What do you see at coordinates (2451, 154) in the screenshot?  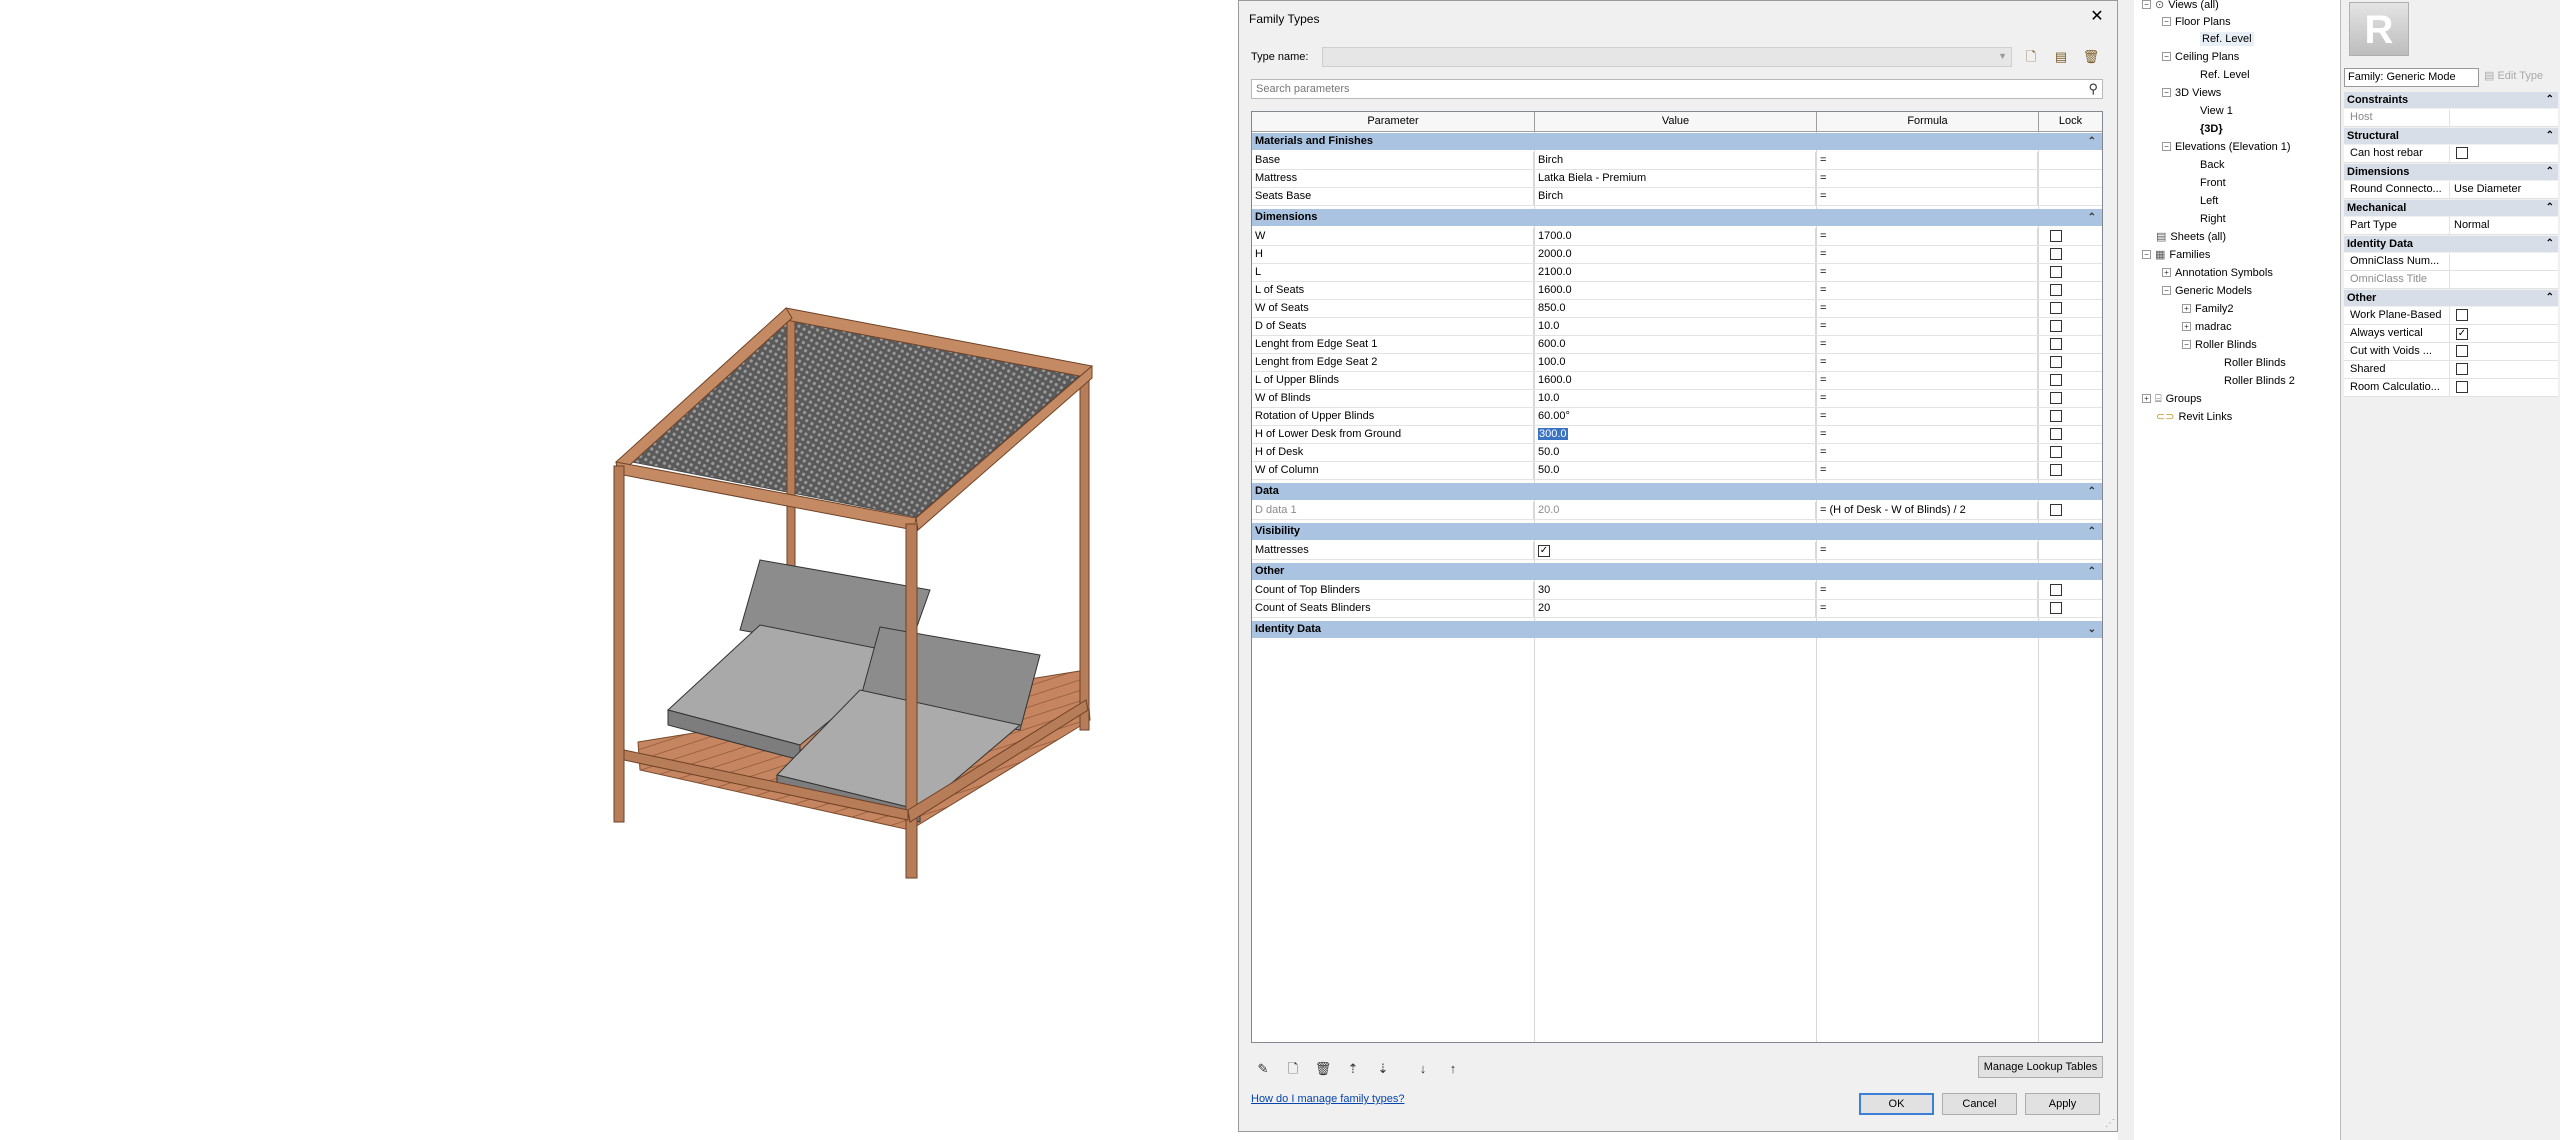 I see `prop-can-host-rebar: Can host rebar` at bounding box center [2451, 154].